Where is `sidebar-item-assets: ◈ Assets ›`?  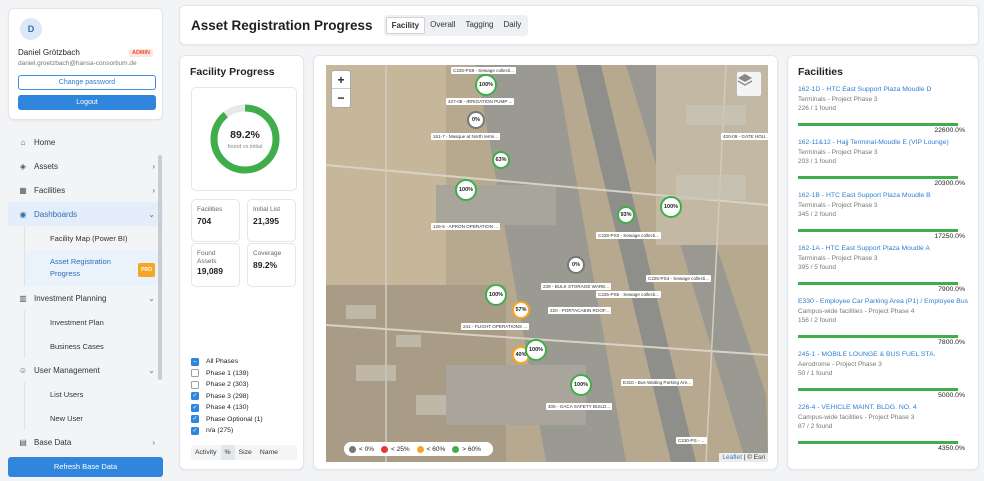
sidebar-item-assets: ◈ Assets › is located at coordinates (85, 166).